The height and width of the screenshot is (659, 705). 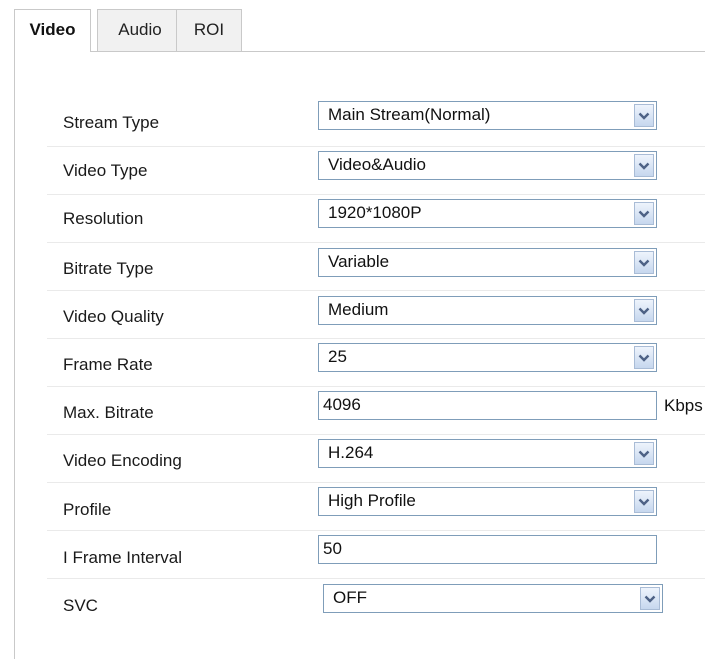 What do you see at coordinates (108, 364) in the screenshot?
I see `frame-rate-label: Frame Rate` at bounding box center [108, 364].